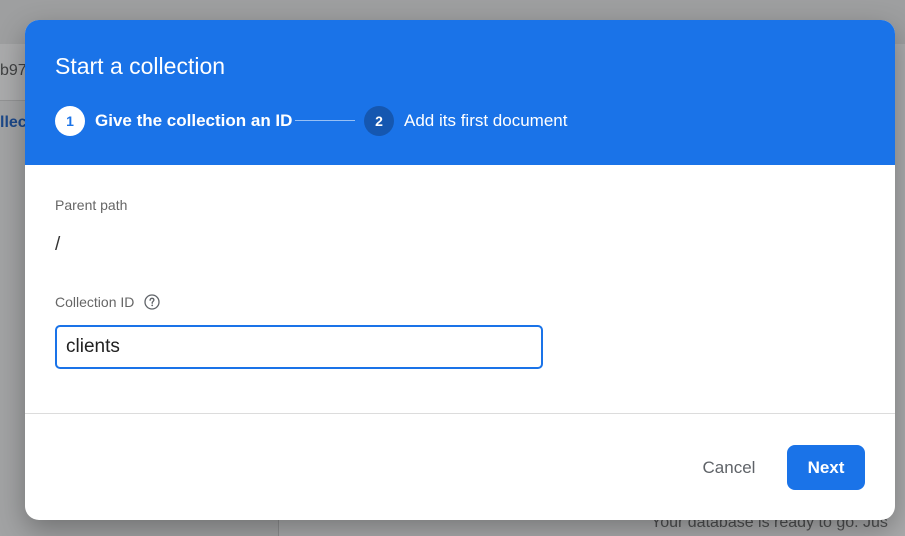  Describe the element at coordinates (299, 347) in the screenshot. I see `collection-id-input` at that location.